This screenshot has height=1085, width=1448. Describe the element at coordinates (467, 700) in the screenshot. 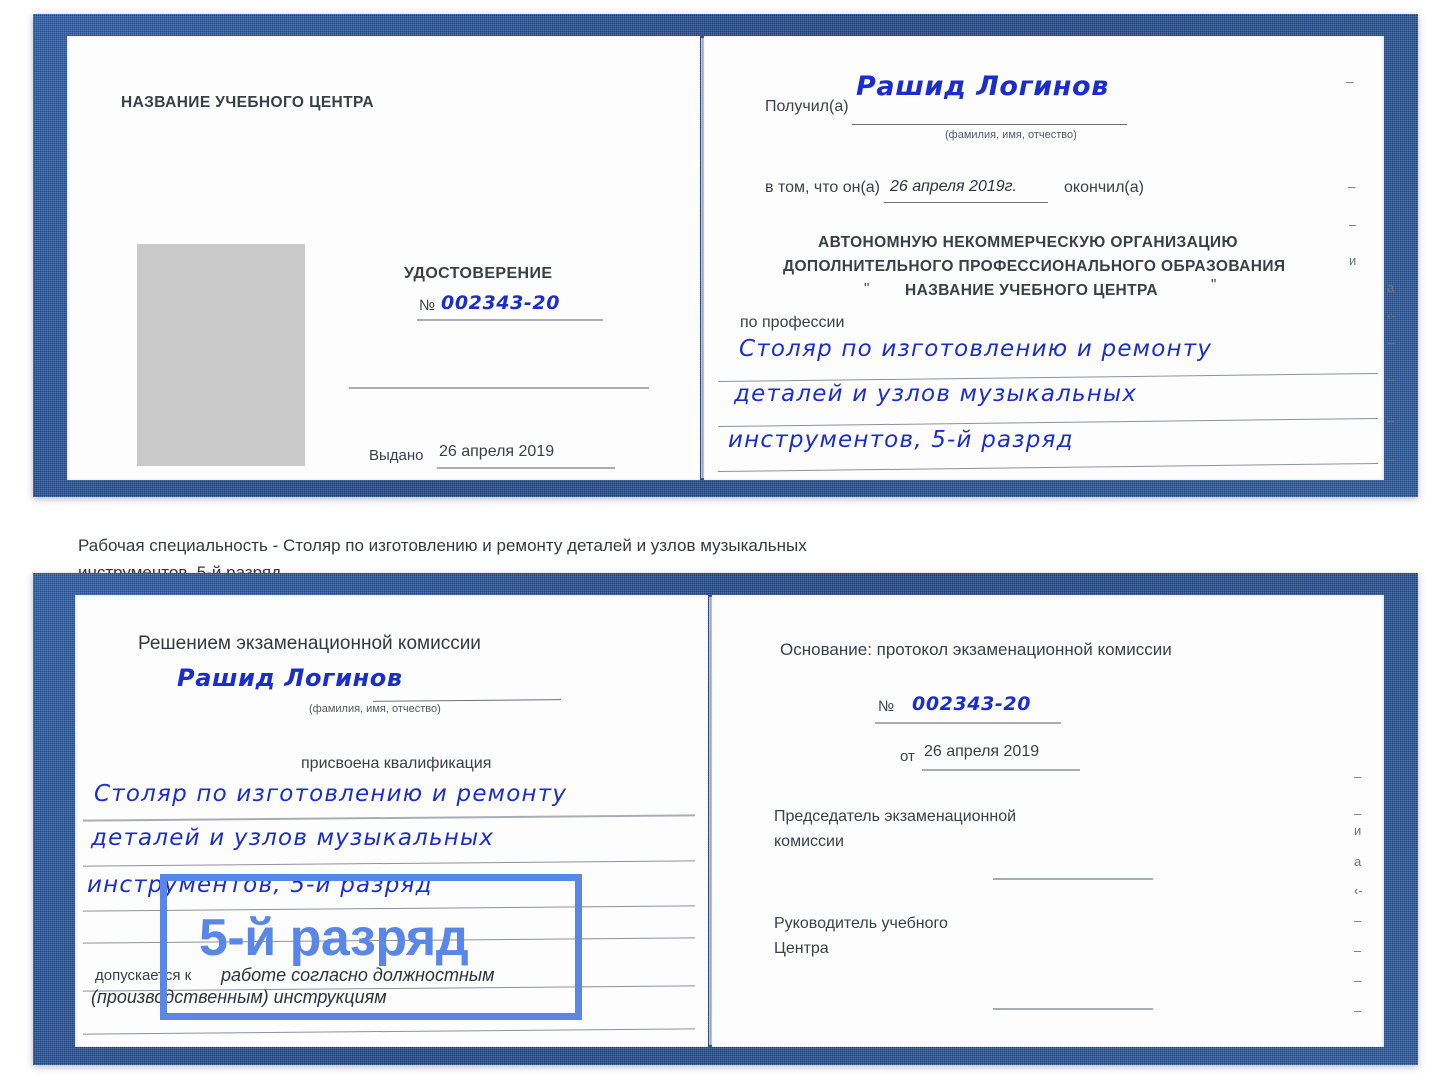

I see `name-rule-bottom` at that location.